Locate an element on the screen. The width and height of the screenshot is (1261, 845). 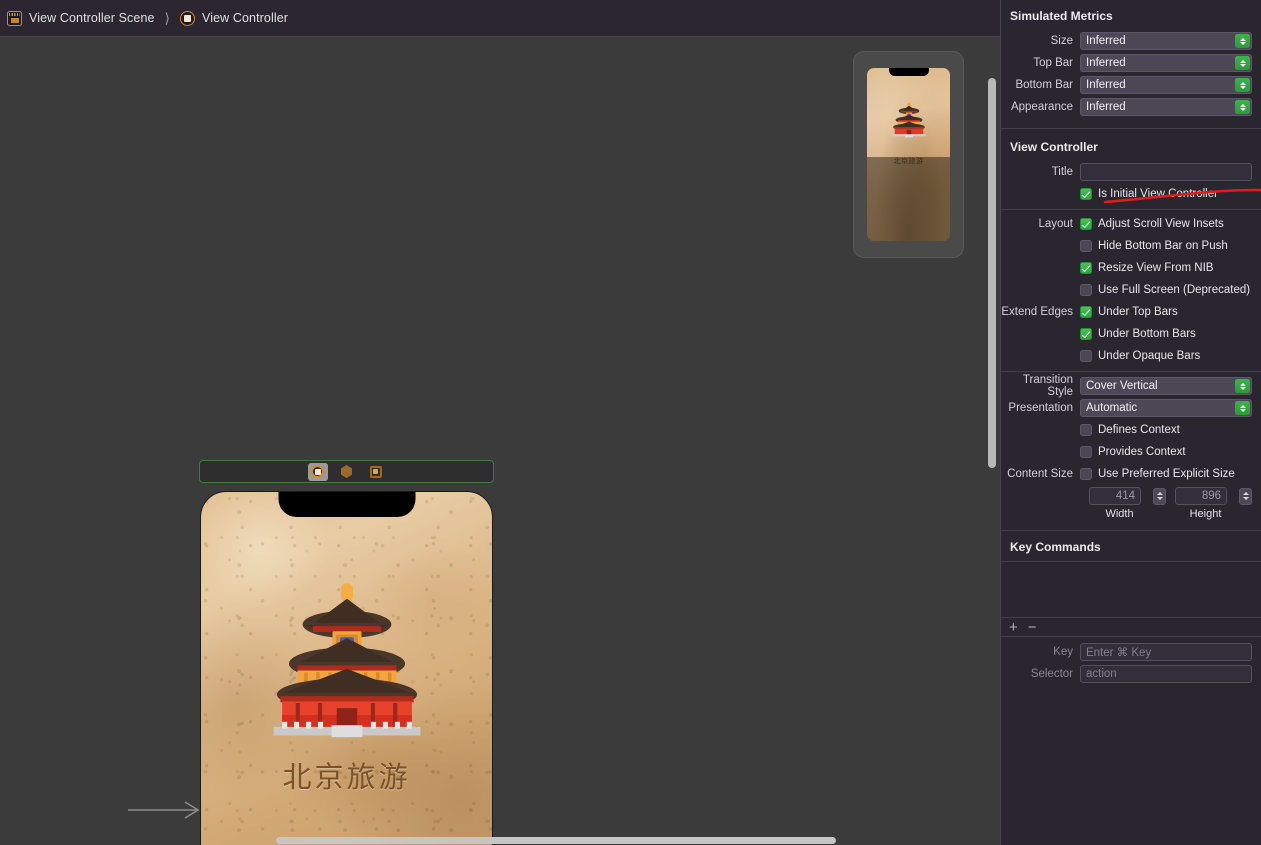
scene-dock is located at coordinates (346, 471).